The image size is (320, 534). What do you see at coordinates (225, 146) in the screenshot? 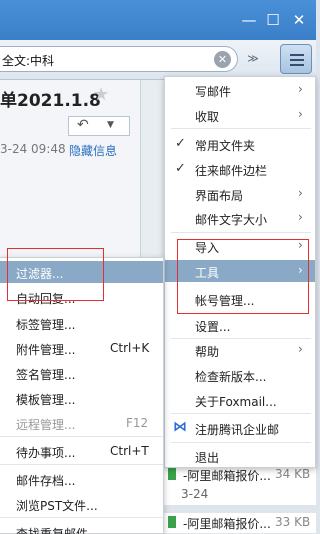
I see `menu-item-label: 常用文件夹` at bounding box center [225, 146].